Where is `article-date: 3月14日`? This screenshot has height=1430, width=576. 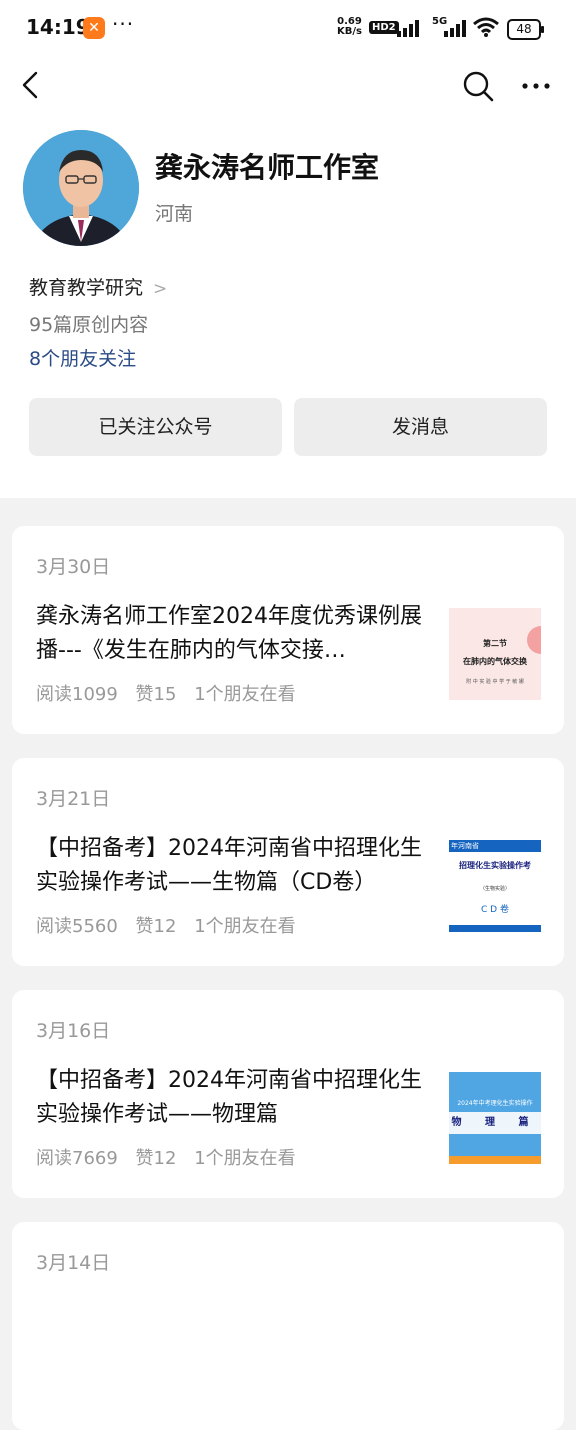 article-date: 3月14日 is located at coordinates (73, 1263).